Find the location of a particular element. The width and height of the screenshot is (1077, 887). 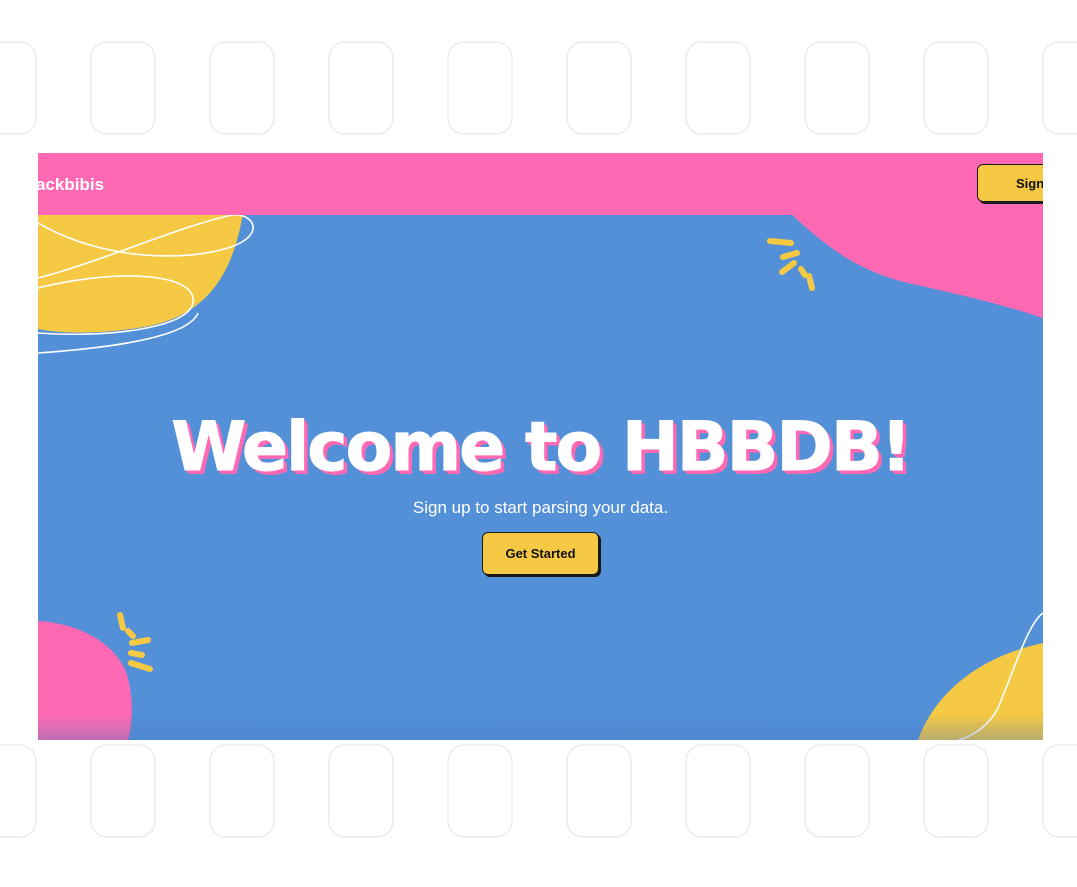

get-started-button: Get Started is located at coordinates (540, 553).